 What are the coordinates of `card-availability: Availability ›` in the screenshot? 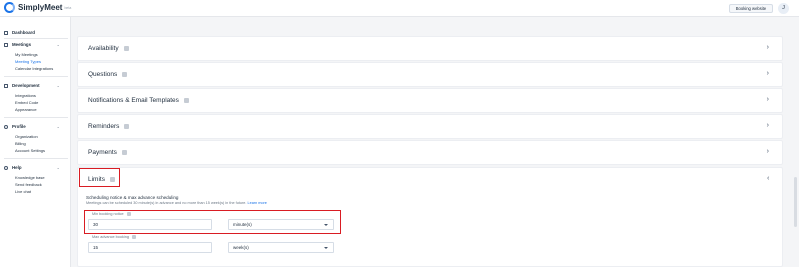 It's located at (430, 48).